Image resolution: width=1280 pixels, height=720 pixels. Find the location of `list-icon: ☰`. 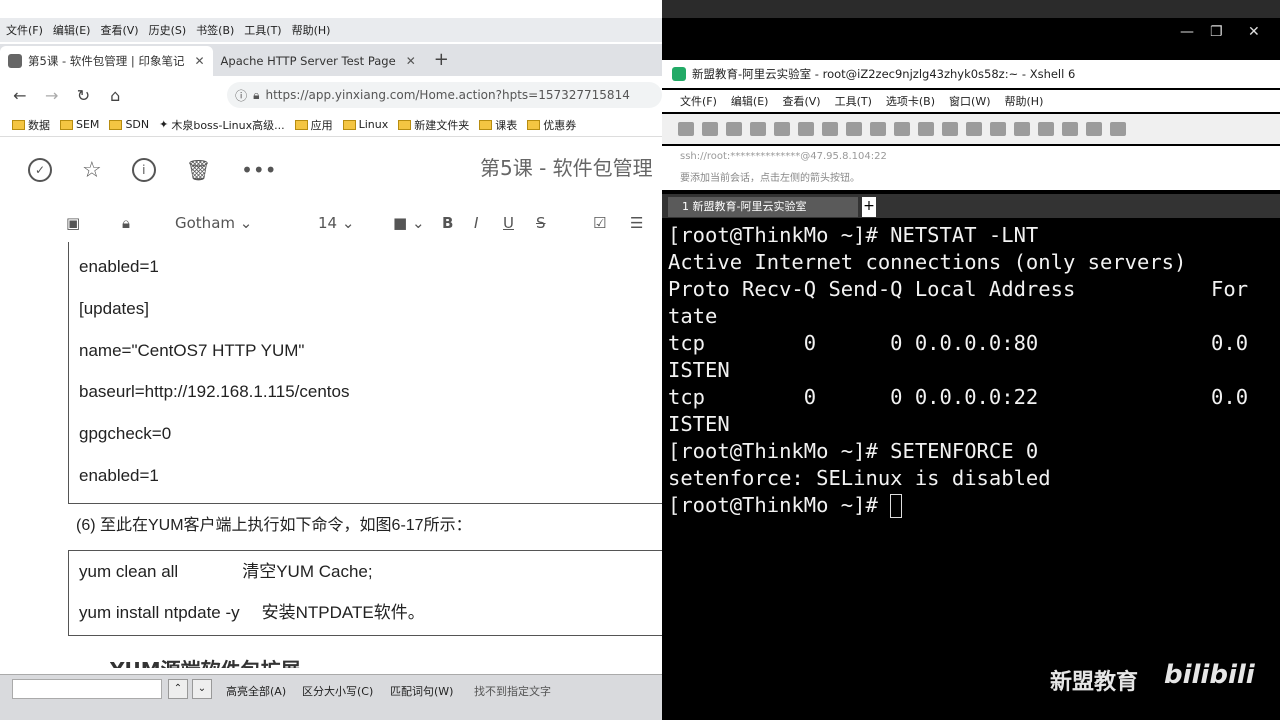

list-icon: ☰ is located at coordinates (636, 223).